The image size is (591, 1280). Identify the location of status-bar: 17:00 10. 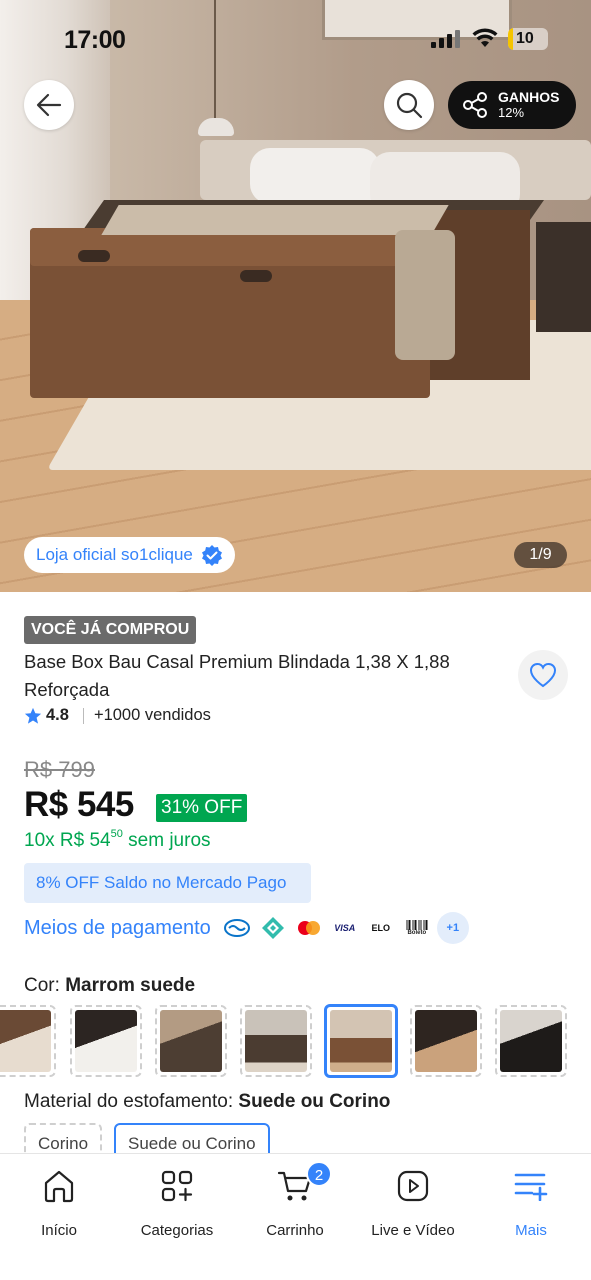
(295, 40).